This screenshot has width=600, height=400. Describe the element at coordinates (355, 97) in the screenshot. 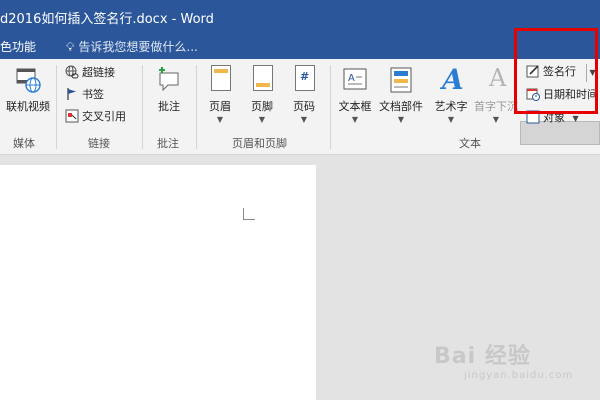

I see `text-box-button: A 文本框 ▼` at that location.